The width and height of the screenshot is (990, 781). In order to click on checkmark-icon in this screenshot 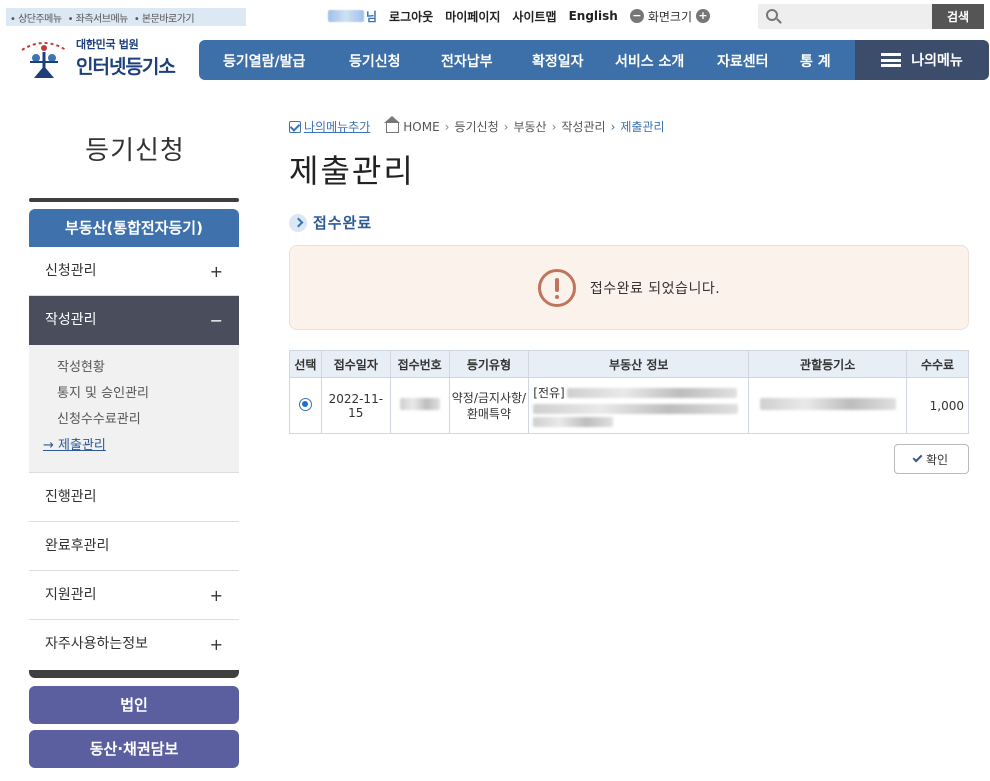, I will do `click(917, 457)`.